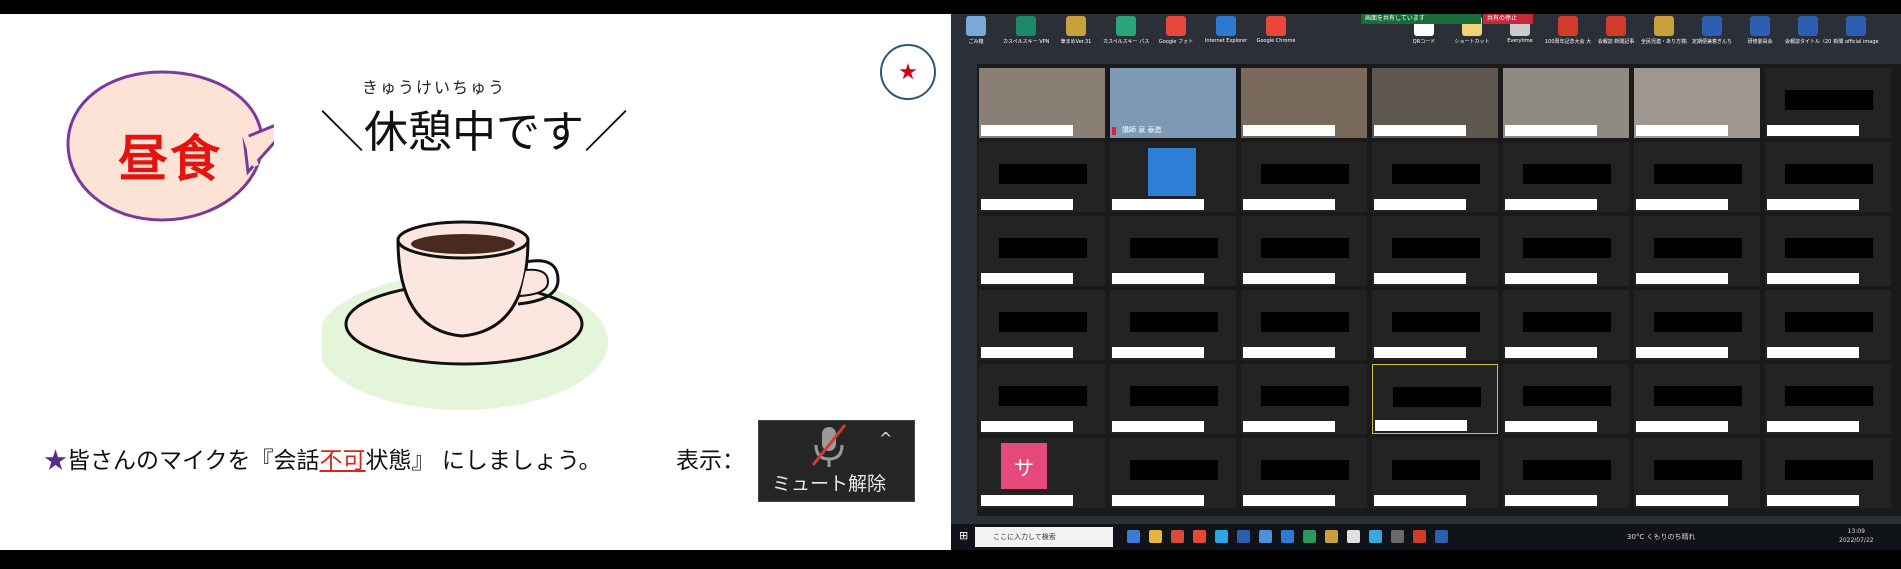 The image size is (1901, 569). Describe the element at coordinates (1172, 172) in the screenshot. I see `participant-avatar-image` at that location.